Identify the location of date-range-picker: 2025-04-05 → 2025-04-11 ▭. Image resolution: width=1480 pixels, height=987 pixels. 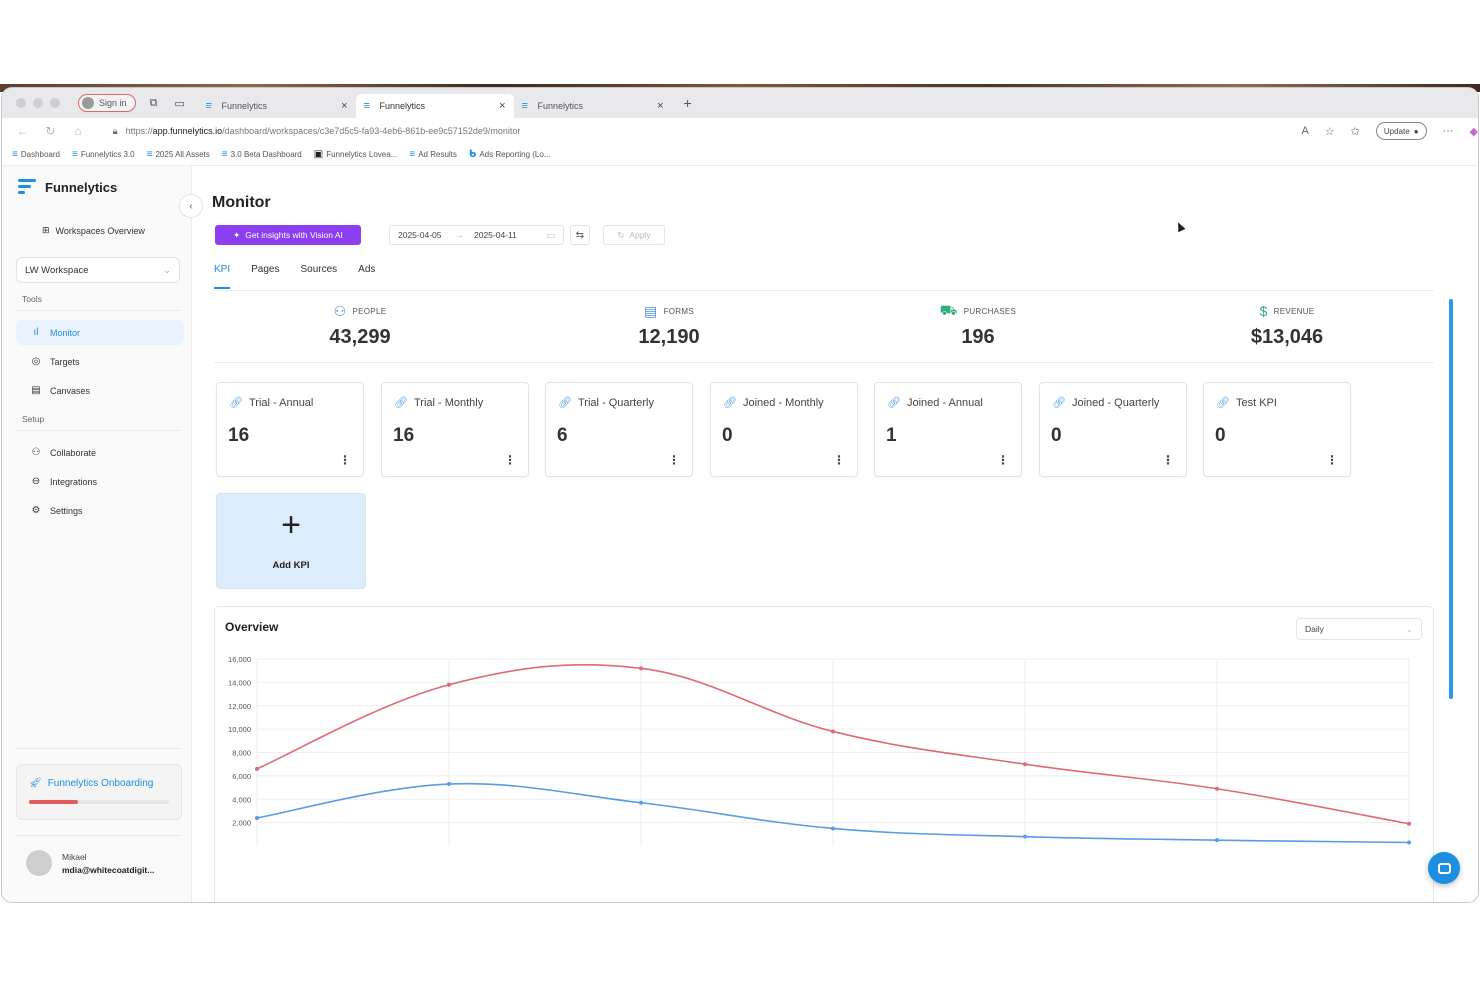
(476, 235).